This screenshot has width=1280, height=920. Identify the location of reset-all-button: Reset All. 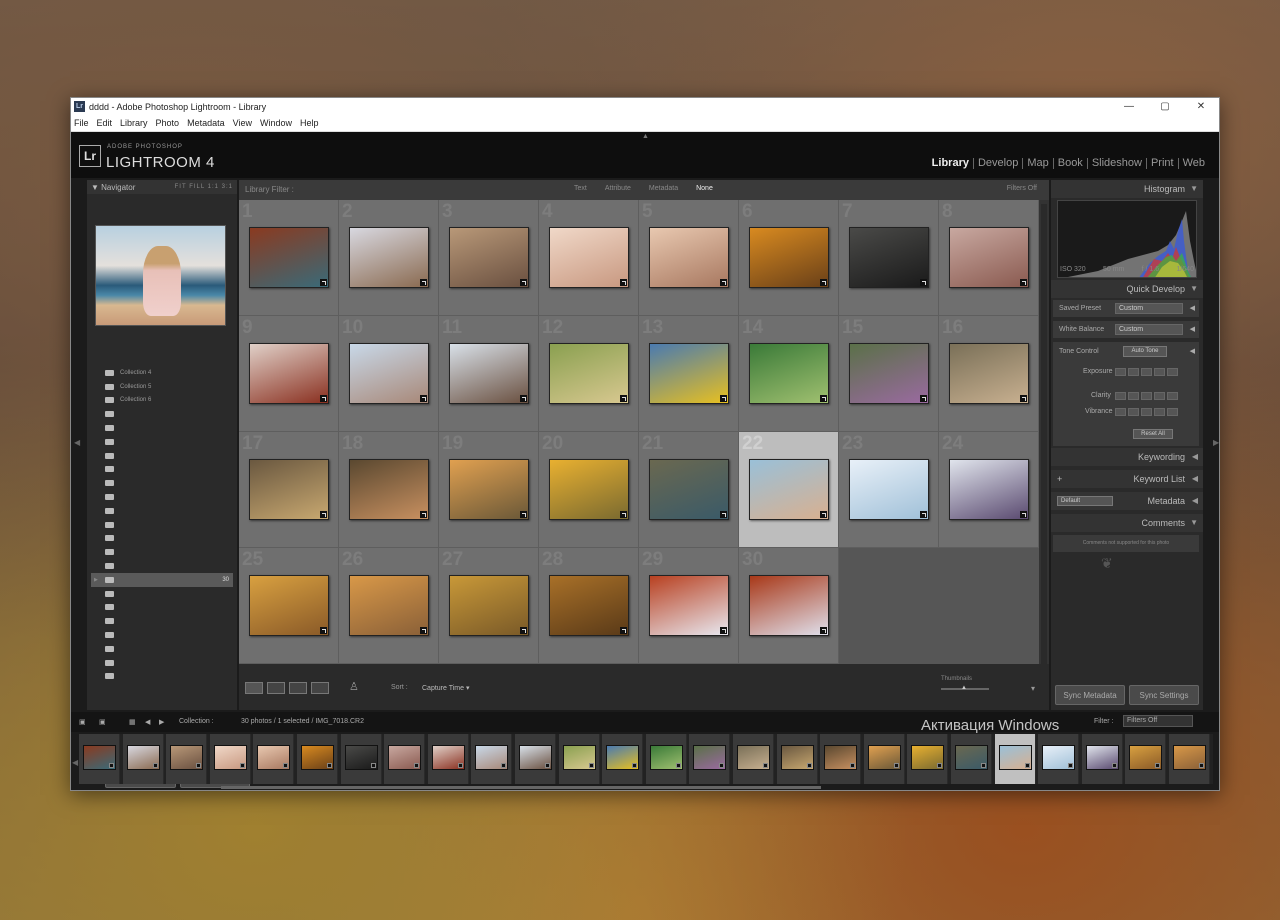
(1153, 434).